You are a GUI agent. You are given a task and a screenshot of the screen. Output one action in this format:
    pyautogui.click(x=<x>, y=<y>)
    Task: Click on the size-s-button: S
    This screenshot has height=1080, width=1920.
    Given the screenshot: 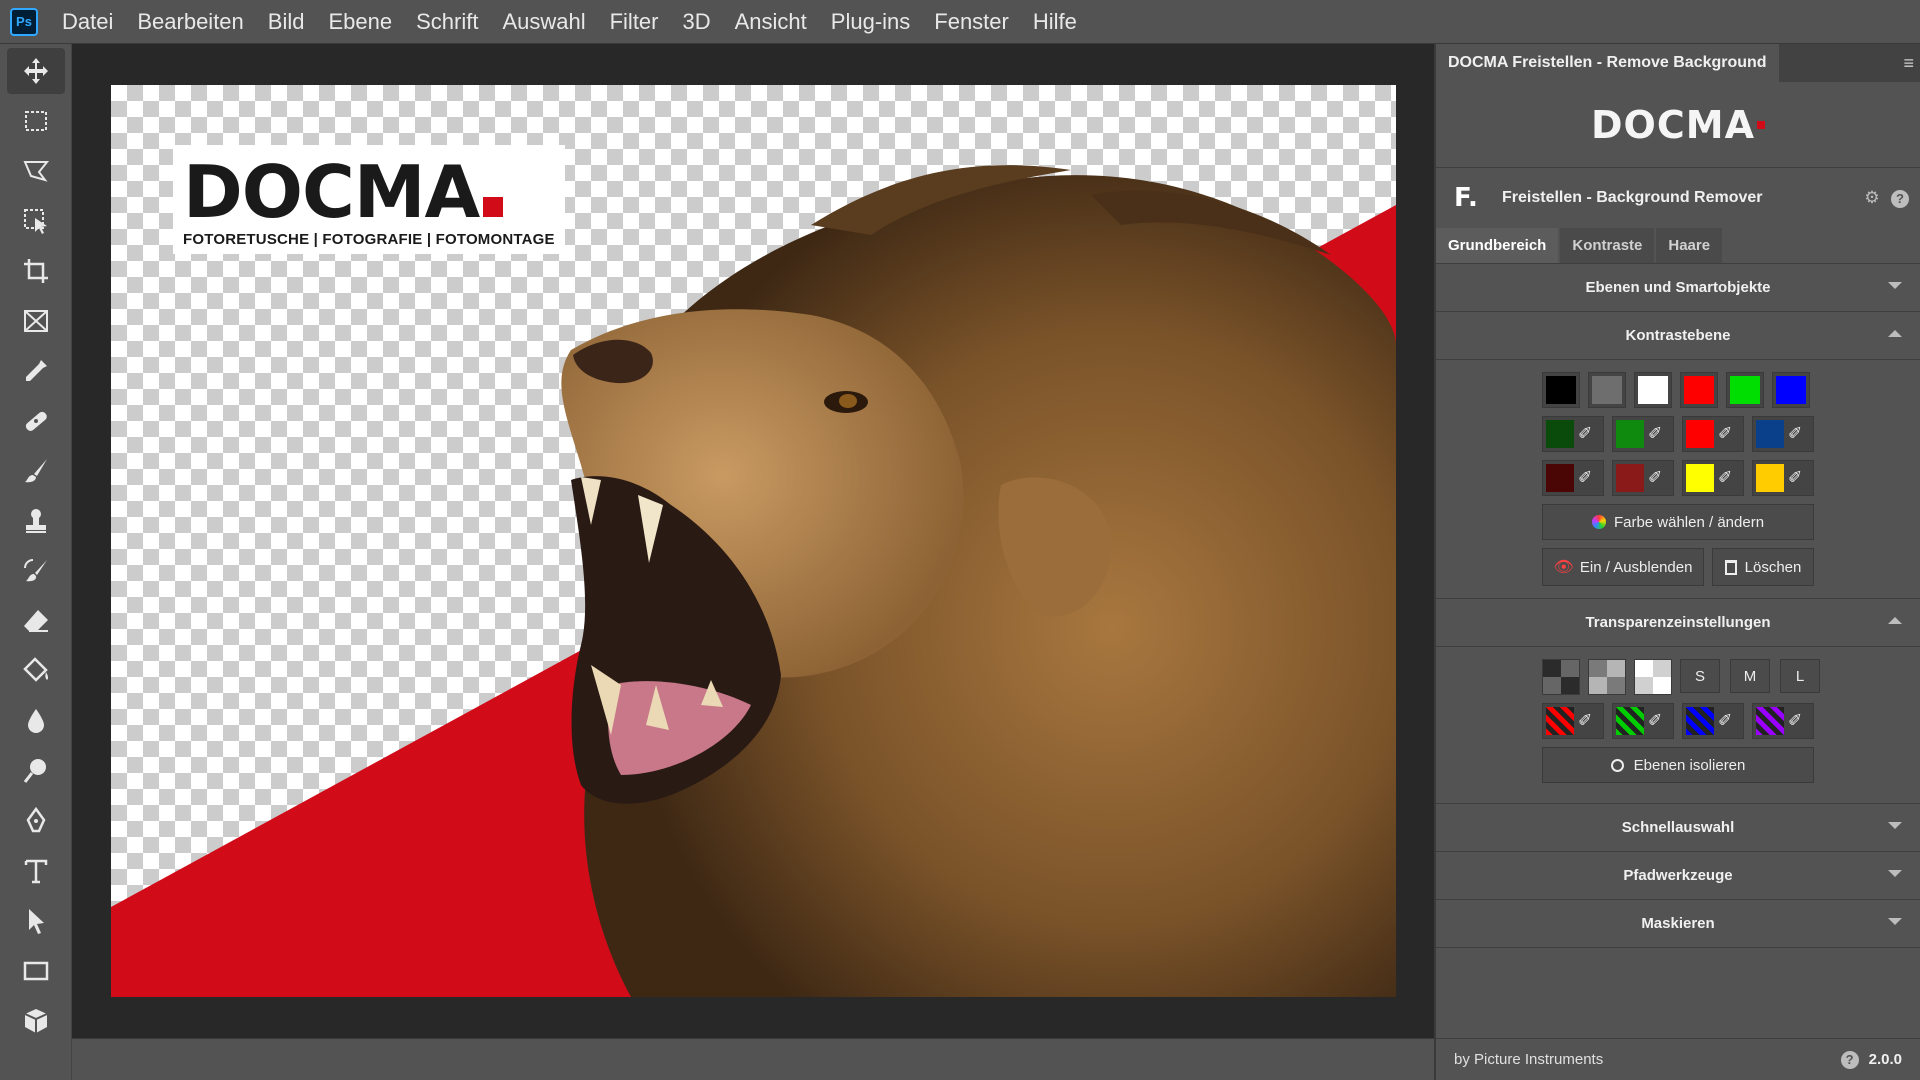 What is the action you would take?
    pyautogui.click(x=1700, y=676)
    